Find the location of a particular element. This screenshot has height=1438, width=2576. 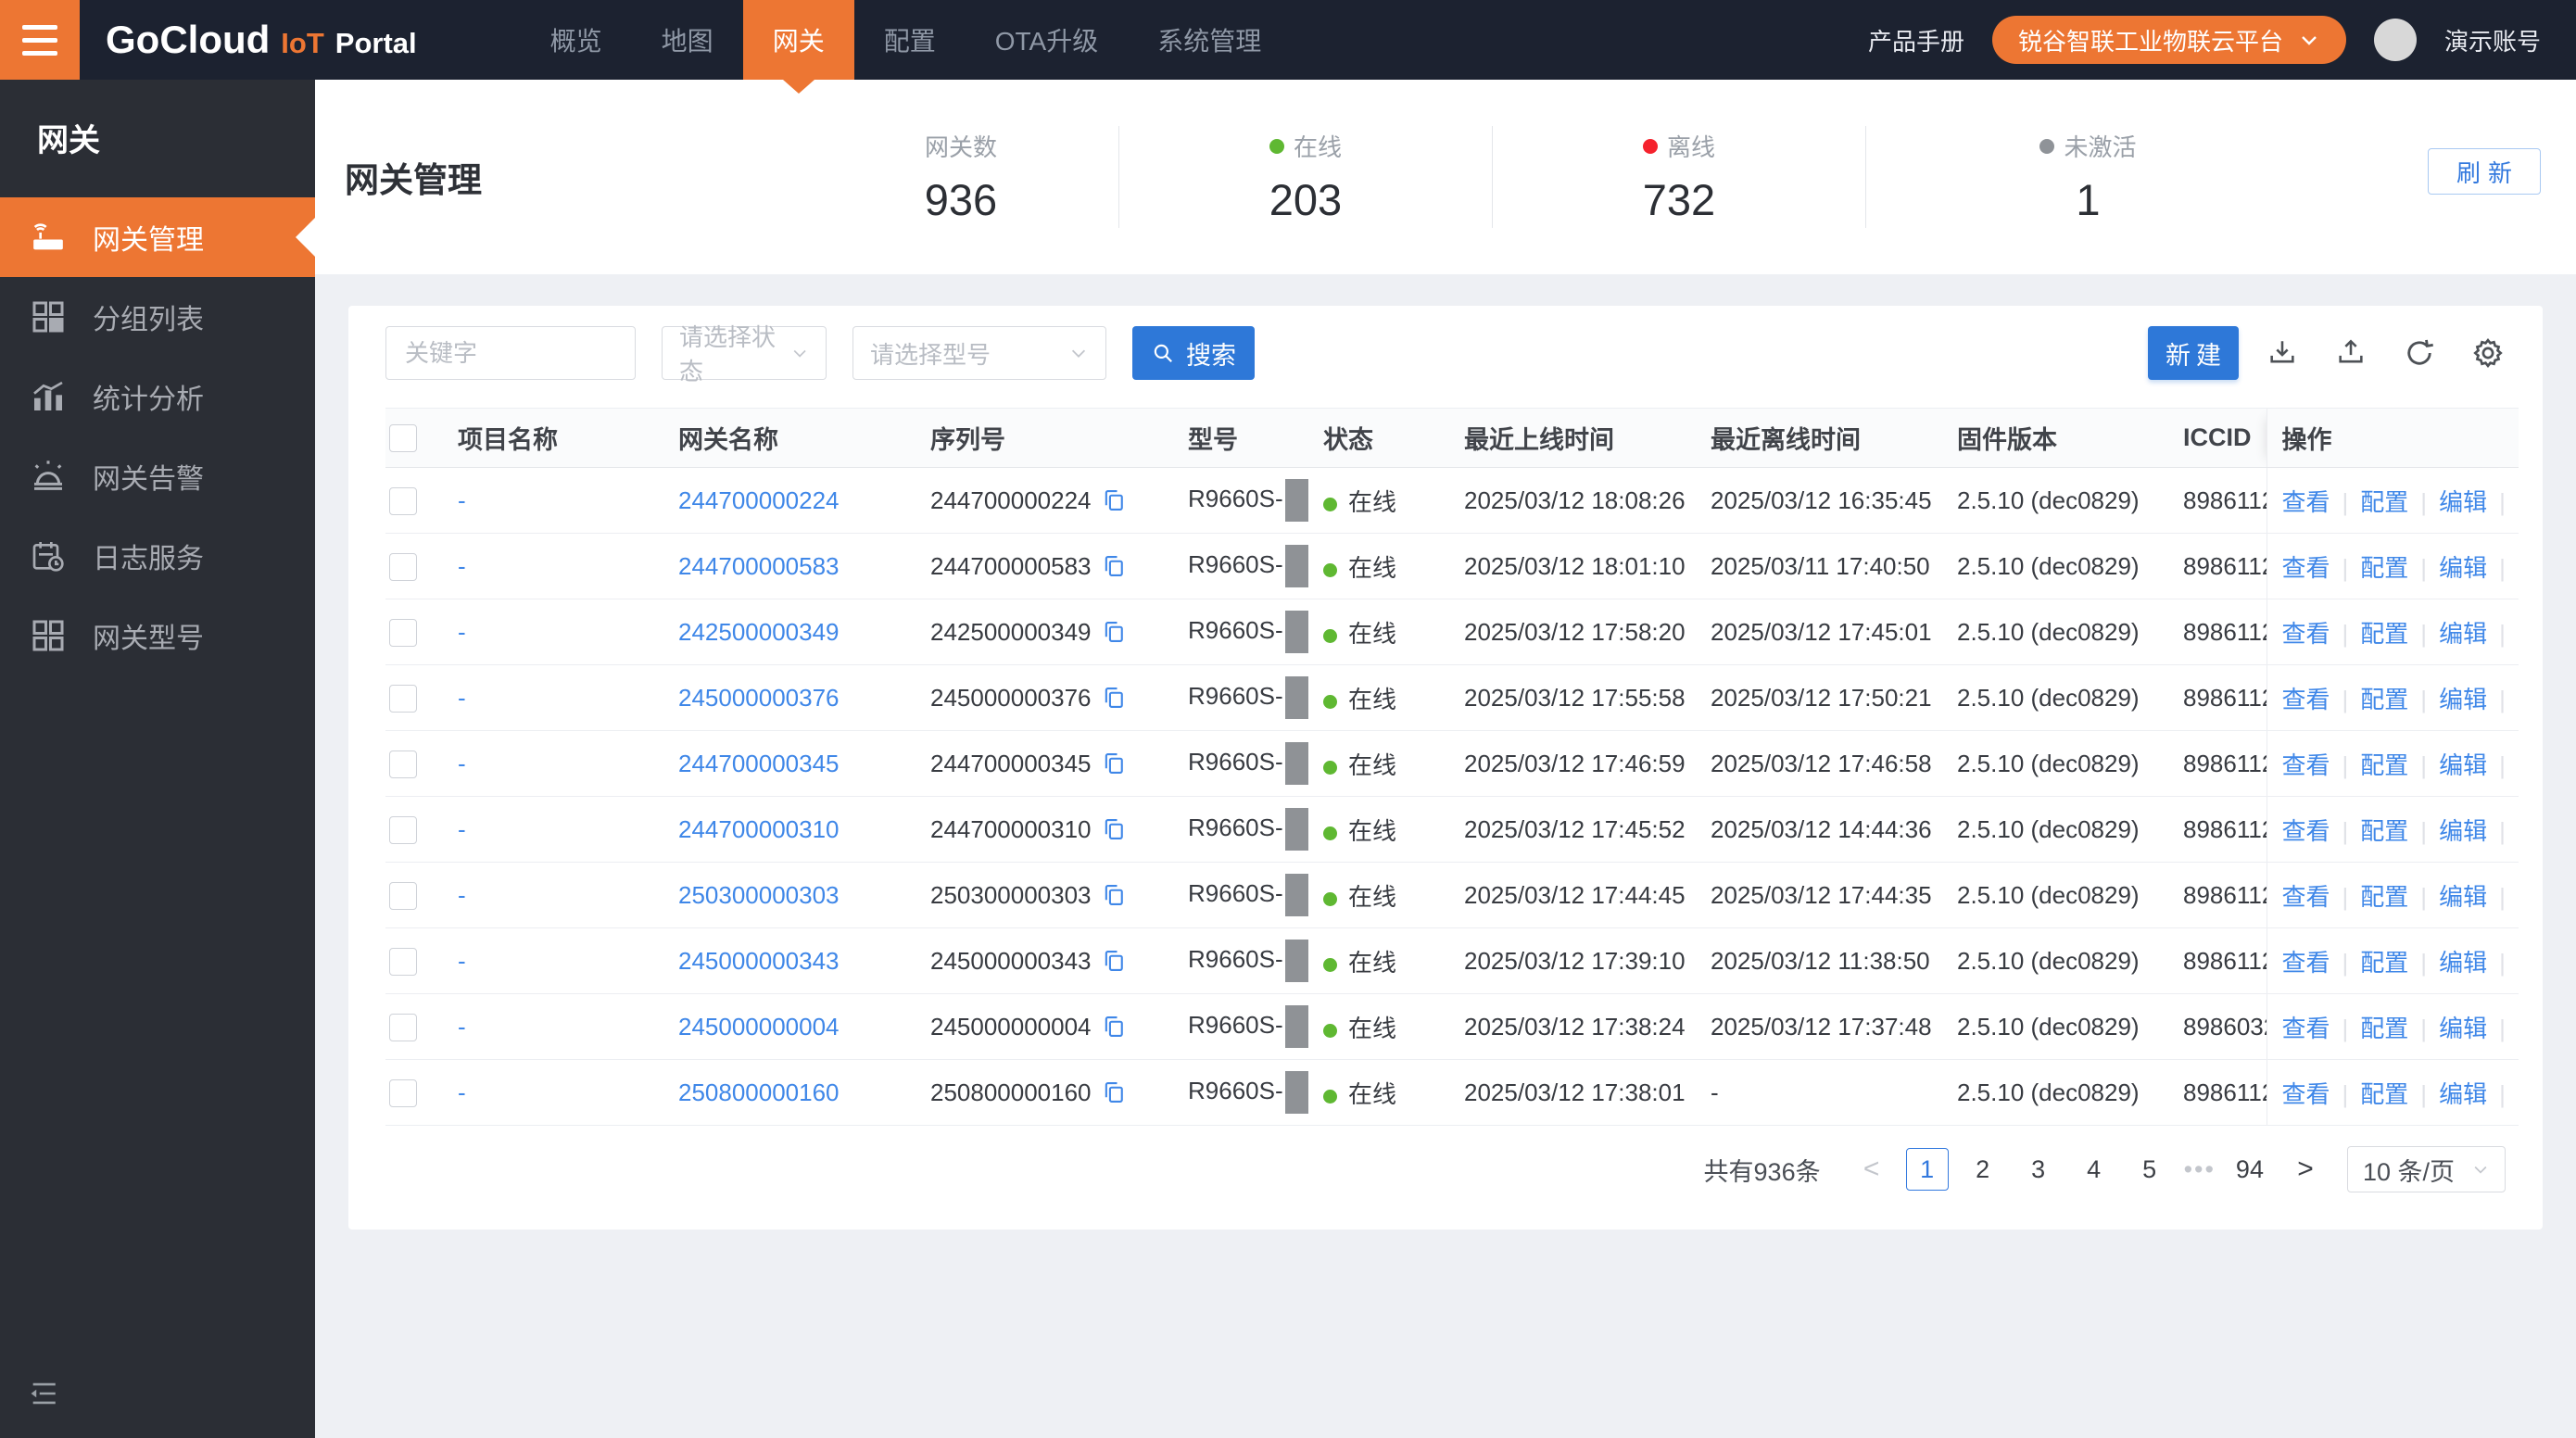

gateway-name-link: 245000000343 is located at coordinates (759, 961).